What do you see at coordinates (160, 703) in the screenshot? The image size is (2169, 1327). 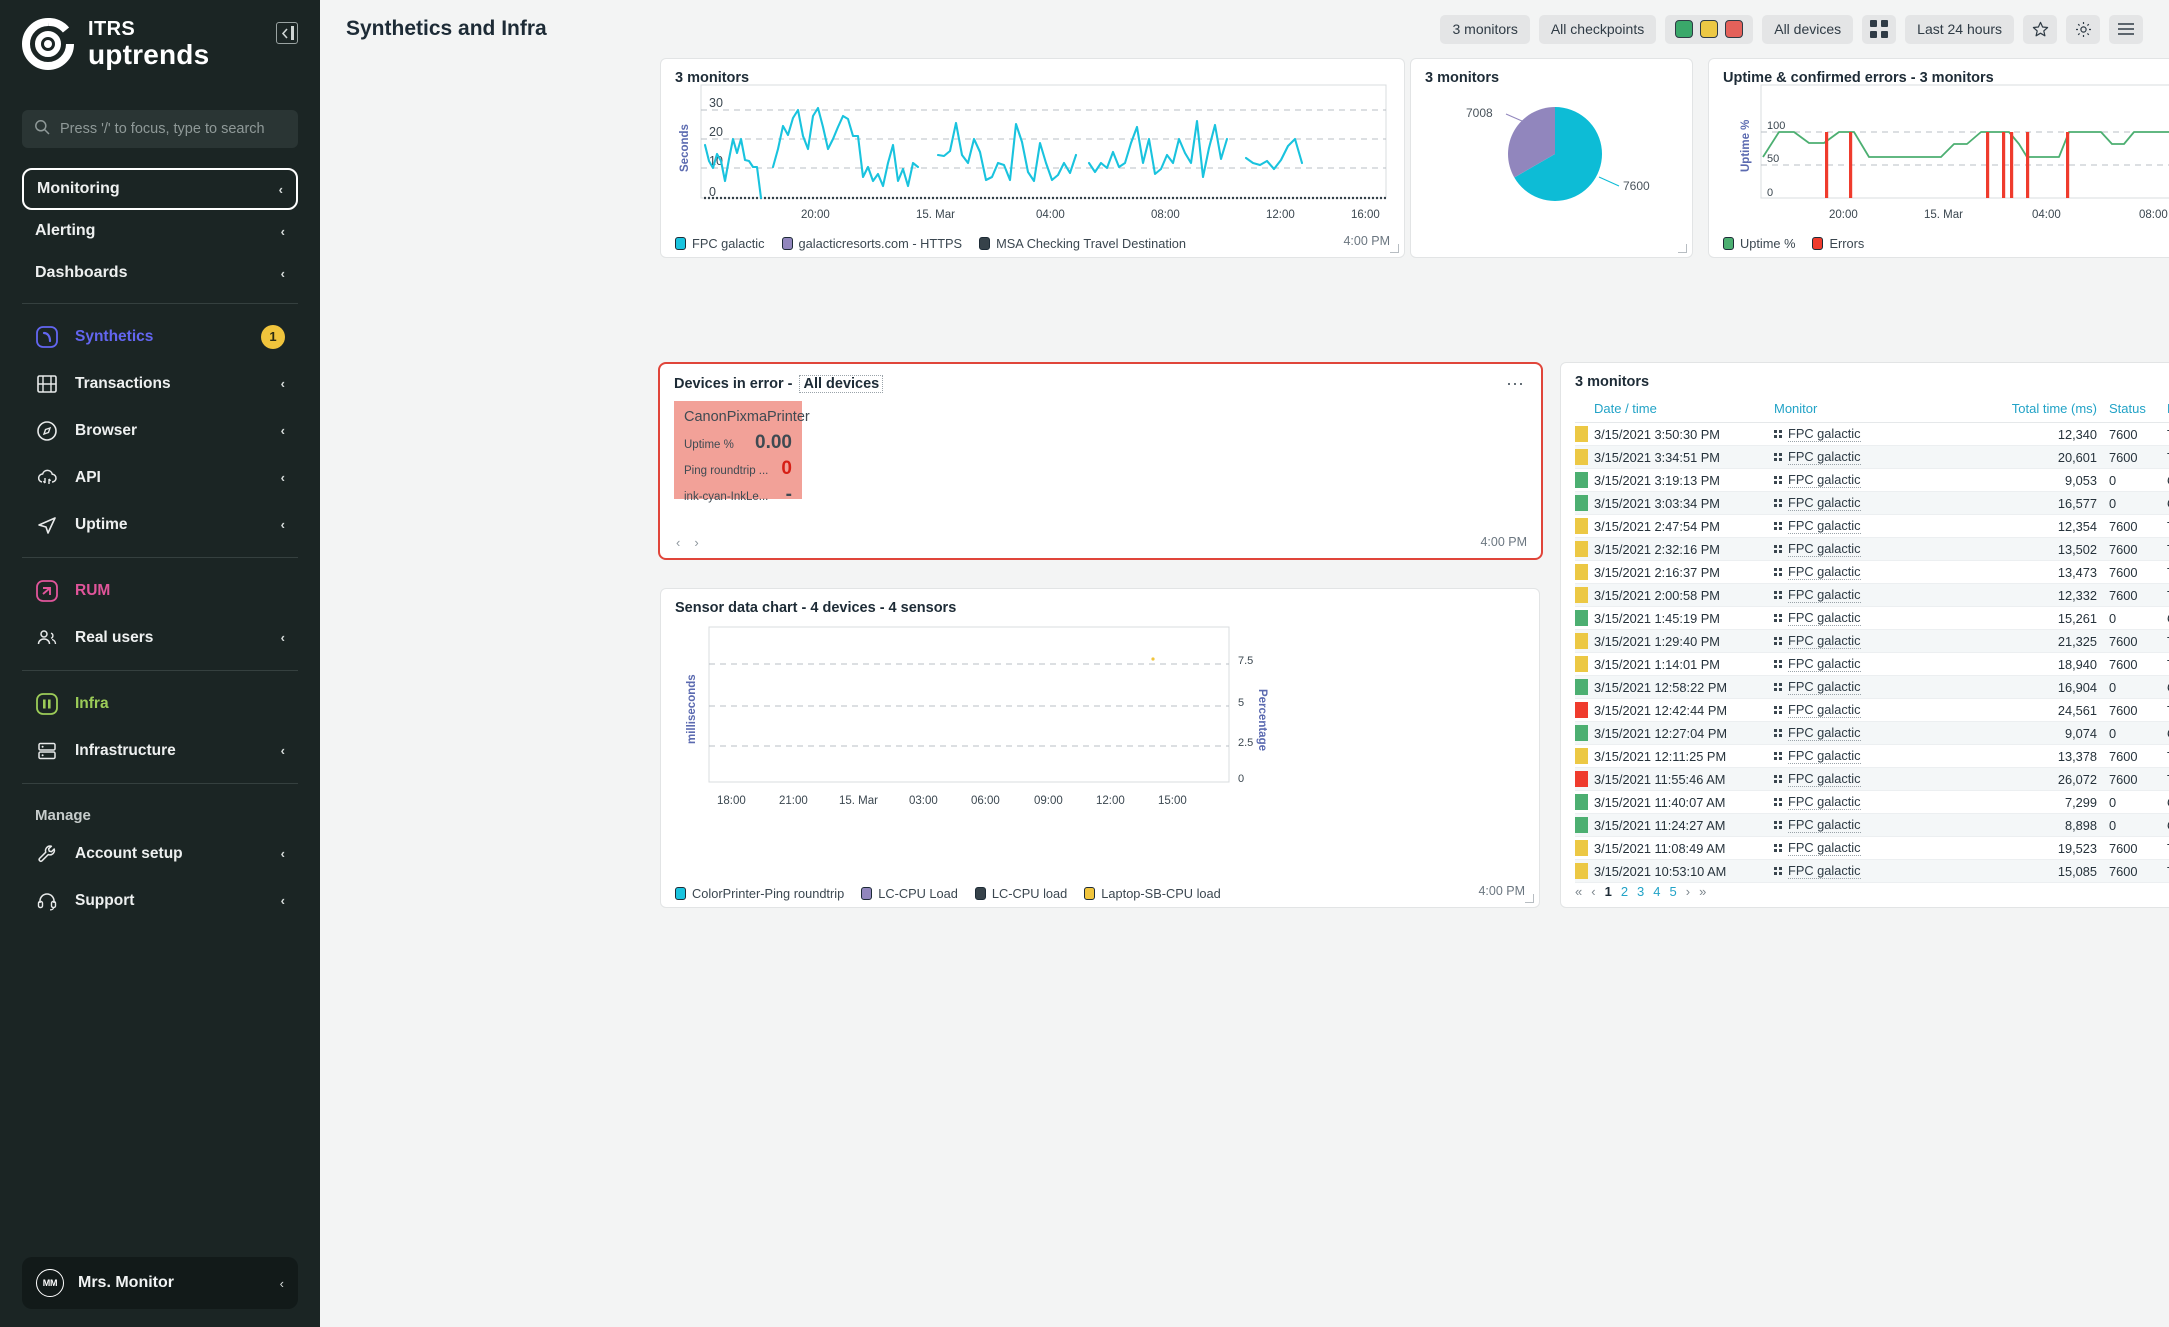 I see `sidebar-item-infra: Infra` at bounding box center [160, 703].